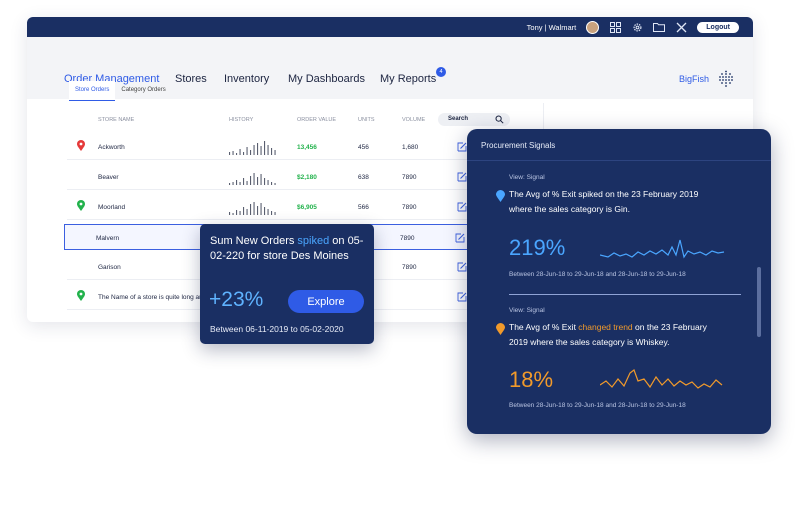  What do you see at coordinates (92, 91) in the screenshot?
I see `tab-store-orders: Store Orders` at bounding box center [92, 91].